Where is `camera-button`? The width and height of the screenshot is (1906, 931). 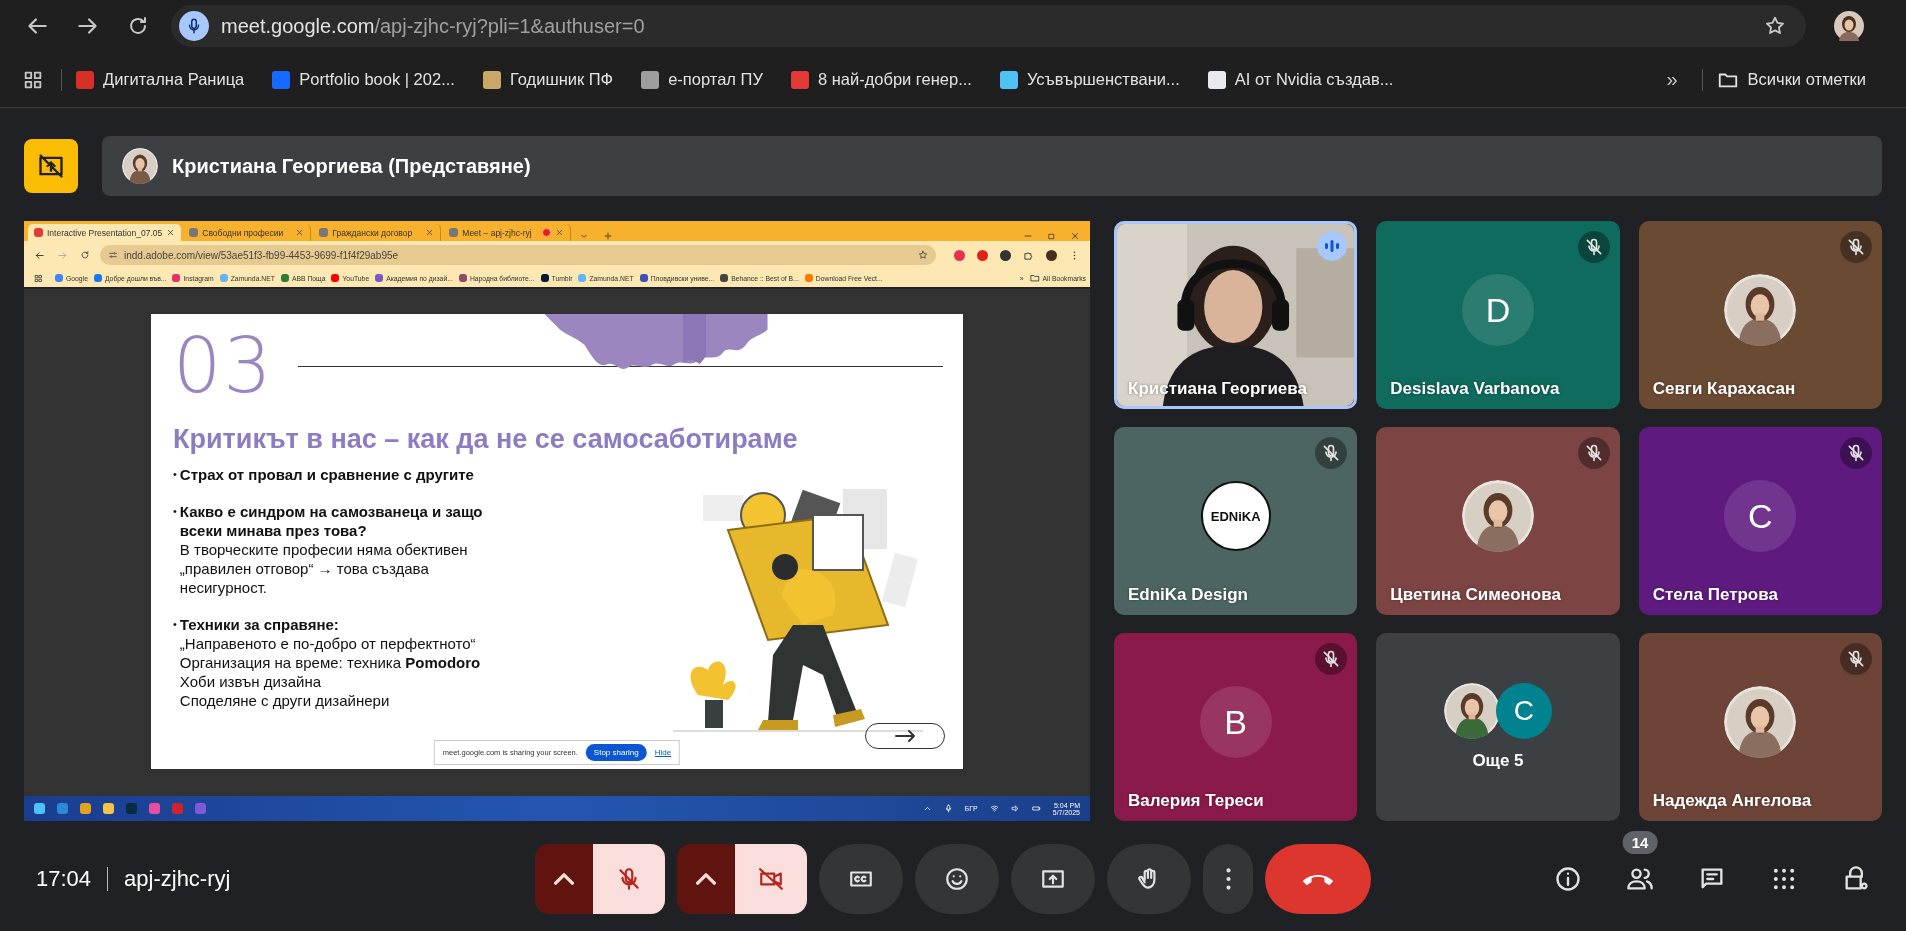 camera-button is located at coordinates (771, 879).